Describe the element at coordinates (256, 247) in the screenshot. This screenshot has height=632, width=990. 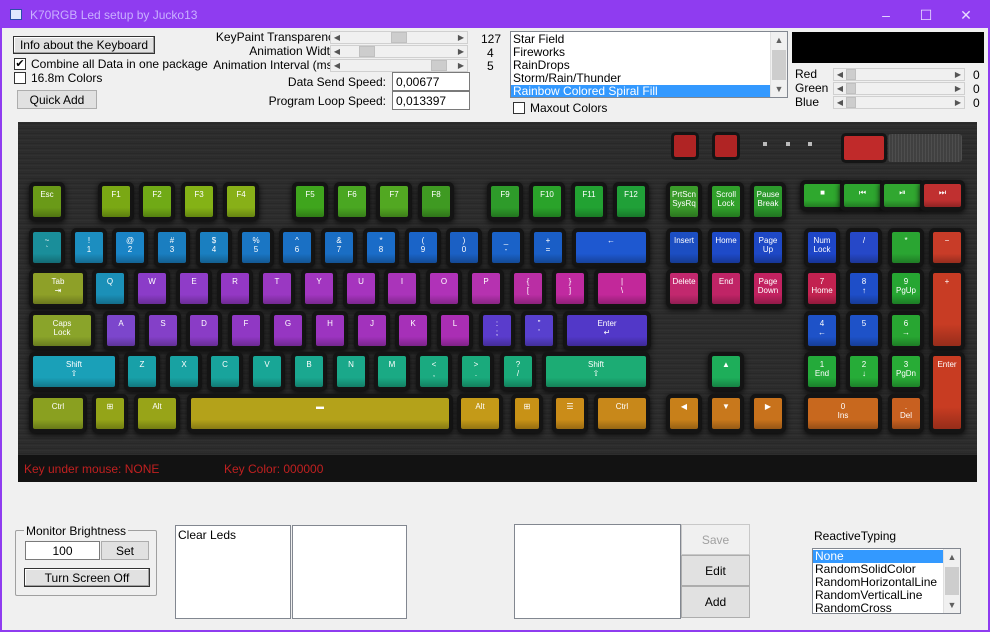
I see `key: % 5` at that location.